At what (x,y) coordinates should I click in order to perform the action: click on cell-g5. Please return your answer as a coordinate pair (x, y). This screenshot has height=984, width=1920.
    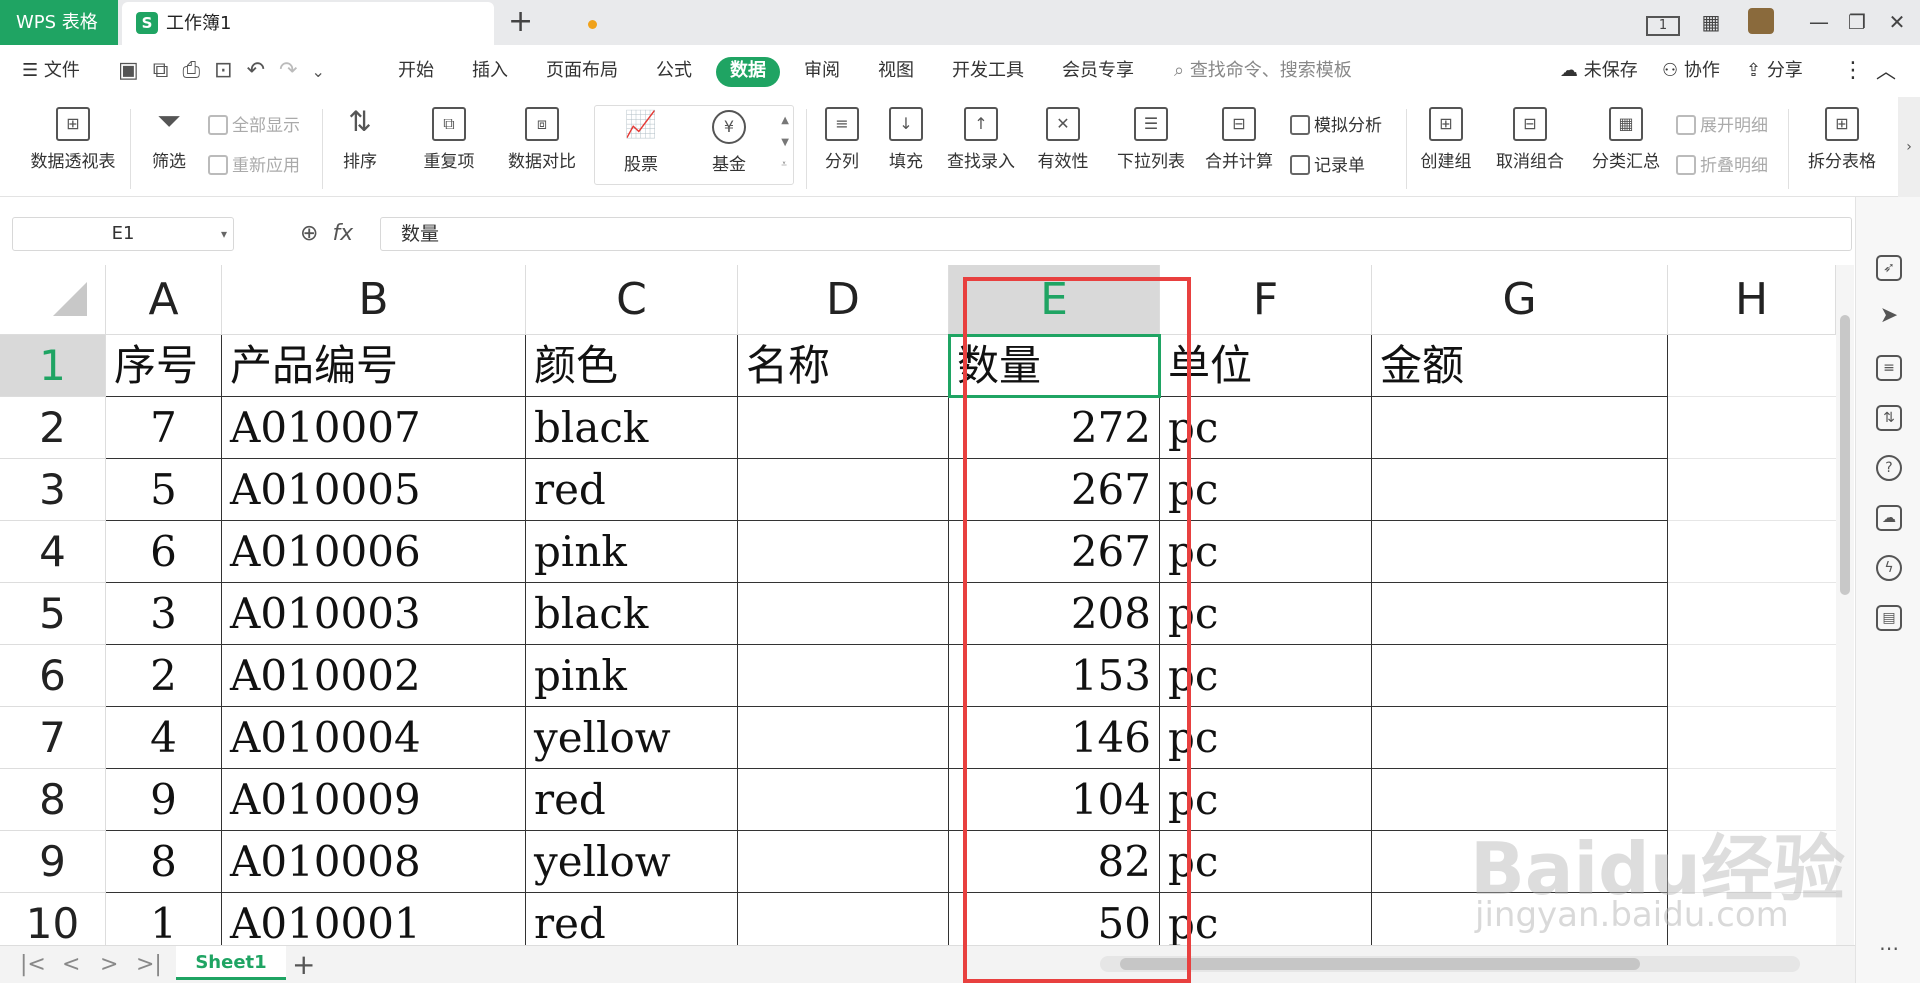
    Looking at the image, I should click on (1520, 614).